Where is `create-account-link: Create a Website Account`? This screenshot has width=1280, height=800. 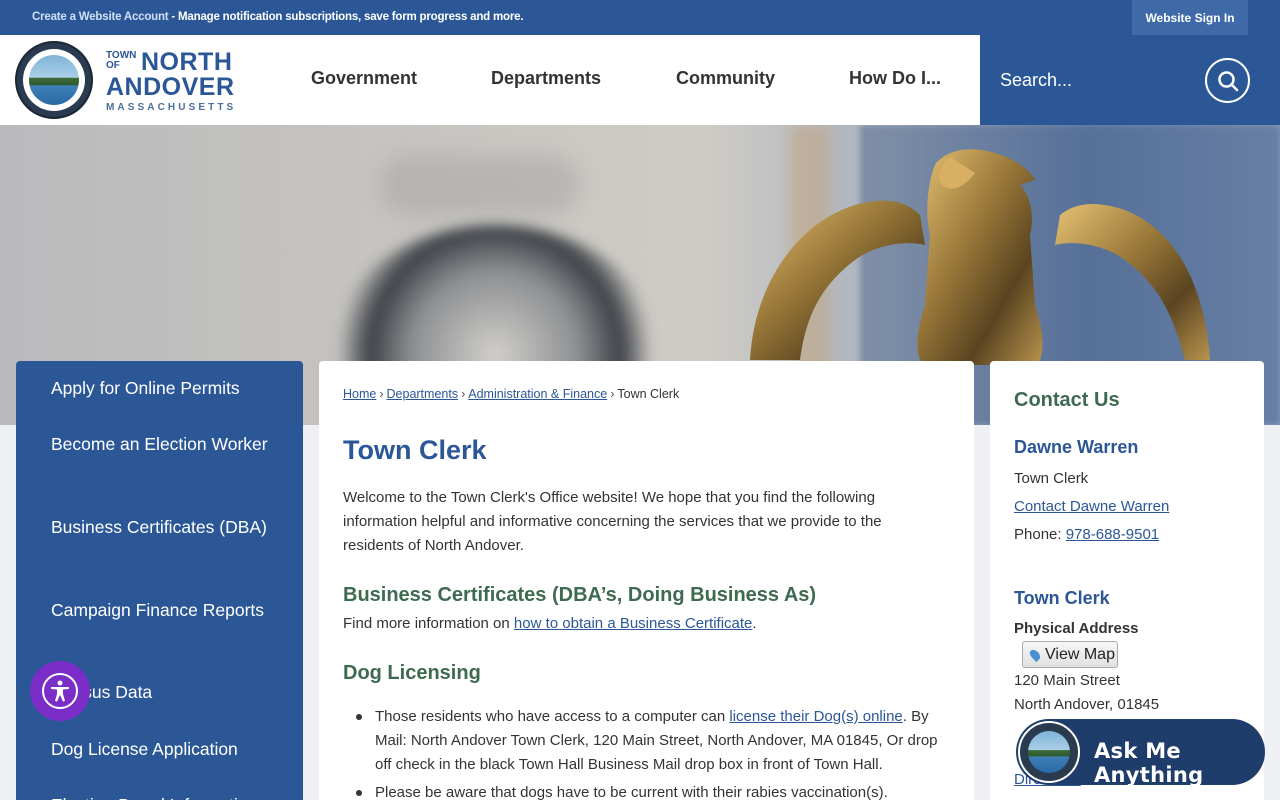 create-account-link: Create a Website Account is located at coordinates (100, 17).